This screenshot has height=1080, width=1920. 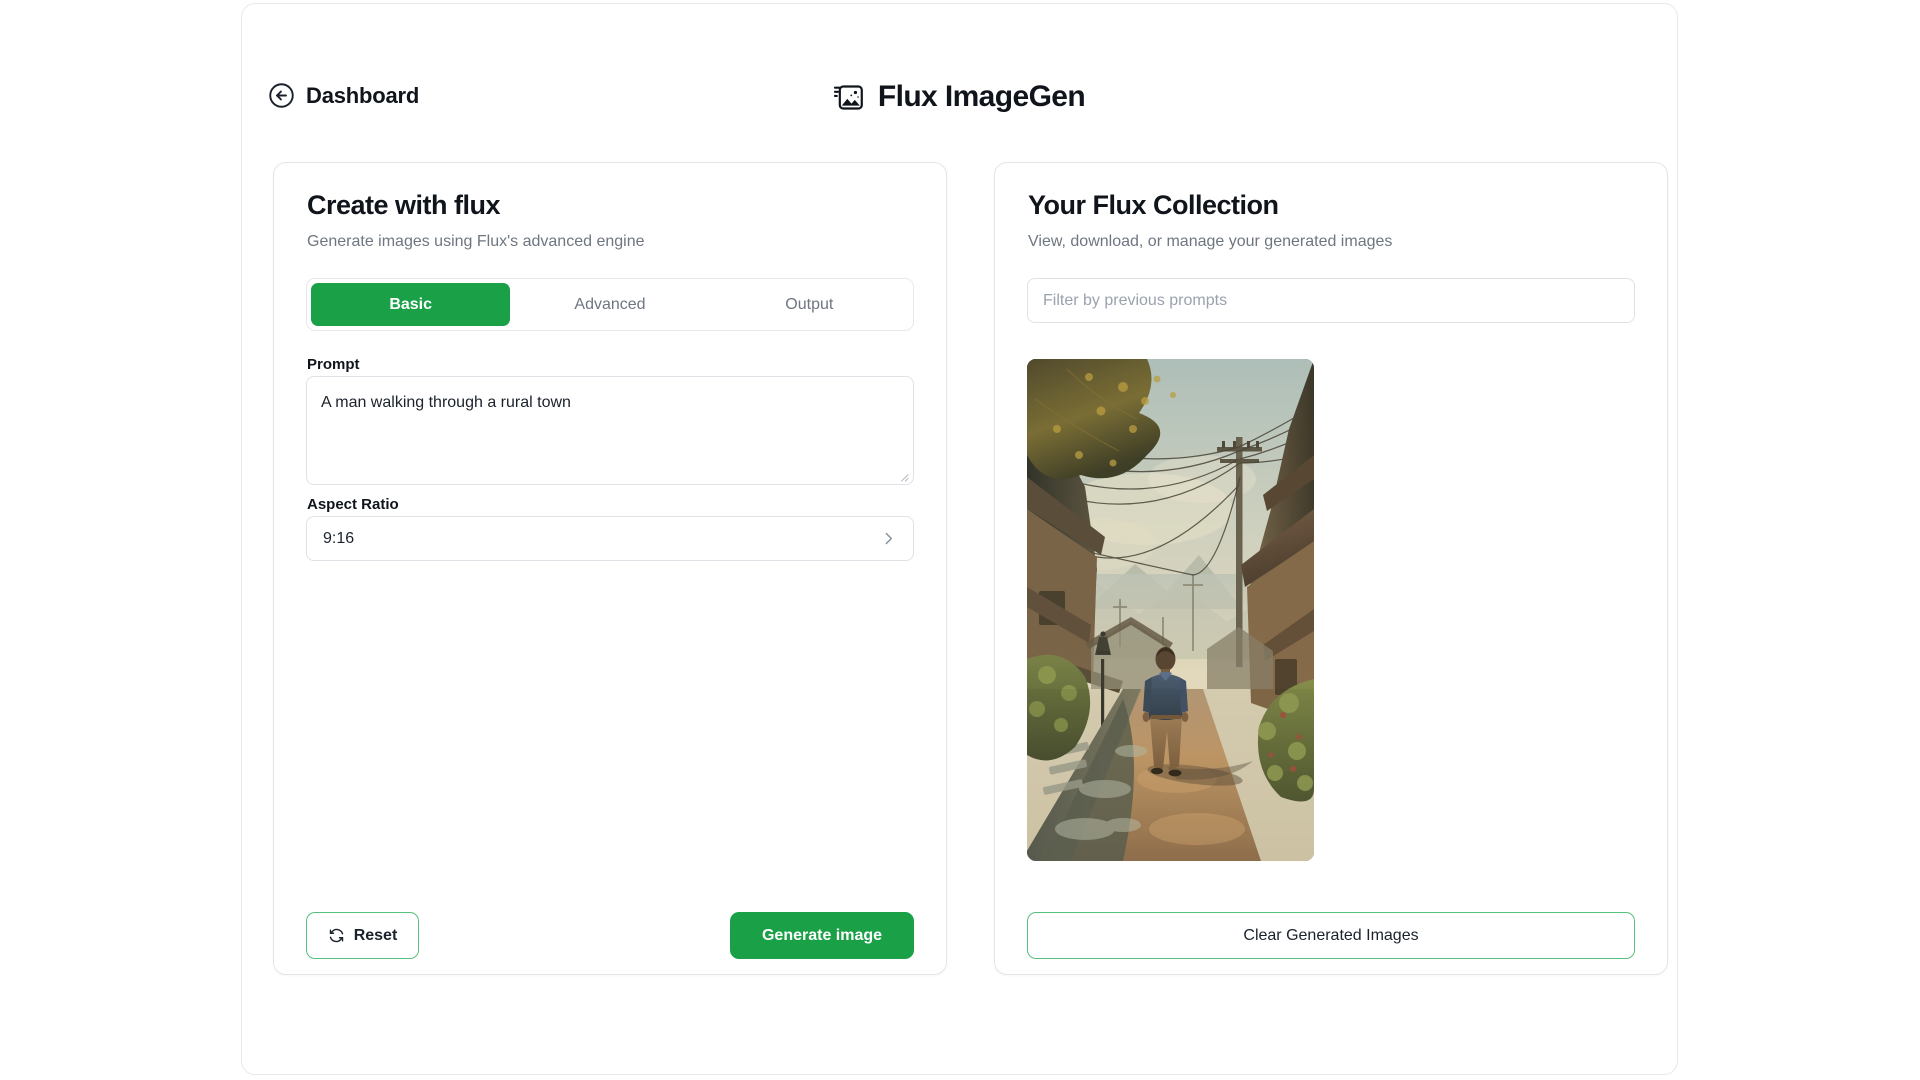 I want to click on generate-button-label: Generate image, so click(x=822, y=935).